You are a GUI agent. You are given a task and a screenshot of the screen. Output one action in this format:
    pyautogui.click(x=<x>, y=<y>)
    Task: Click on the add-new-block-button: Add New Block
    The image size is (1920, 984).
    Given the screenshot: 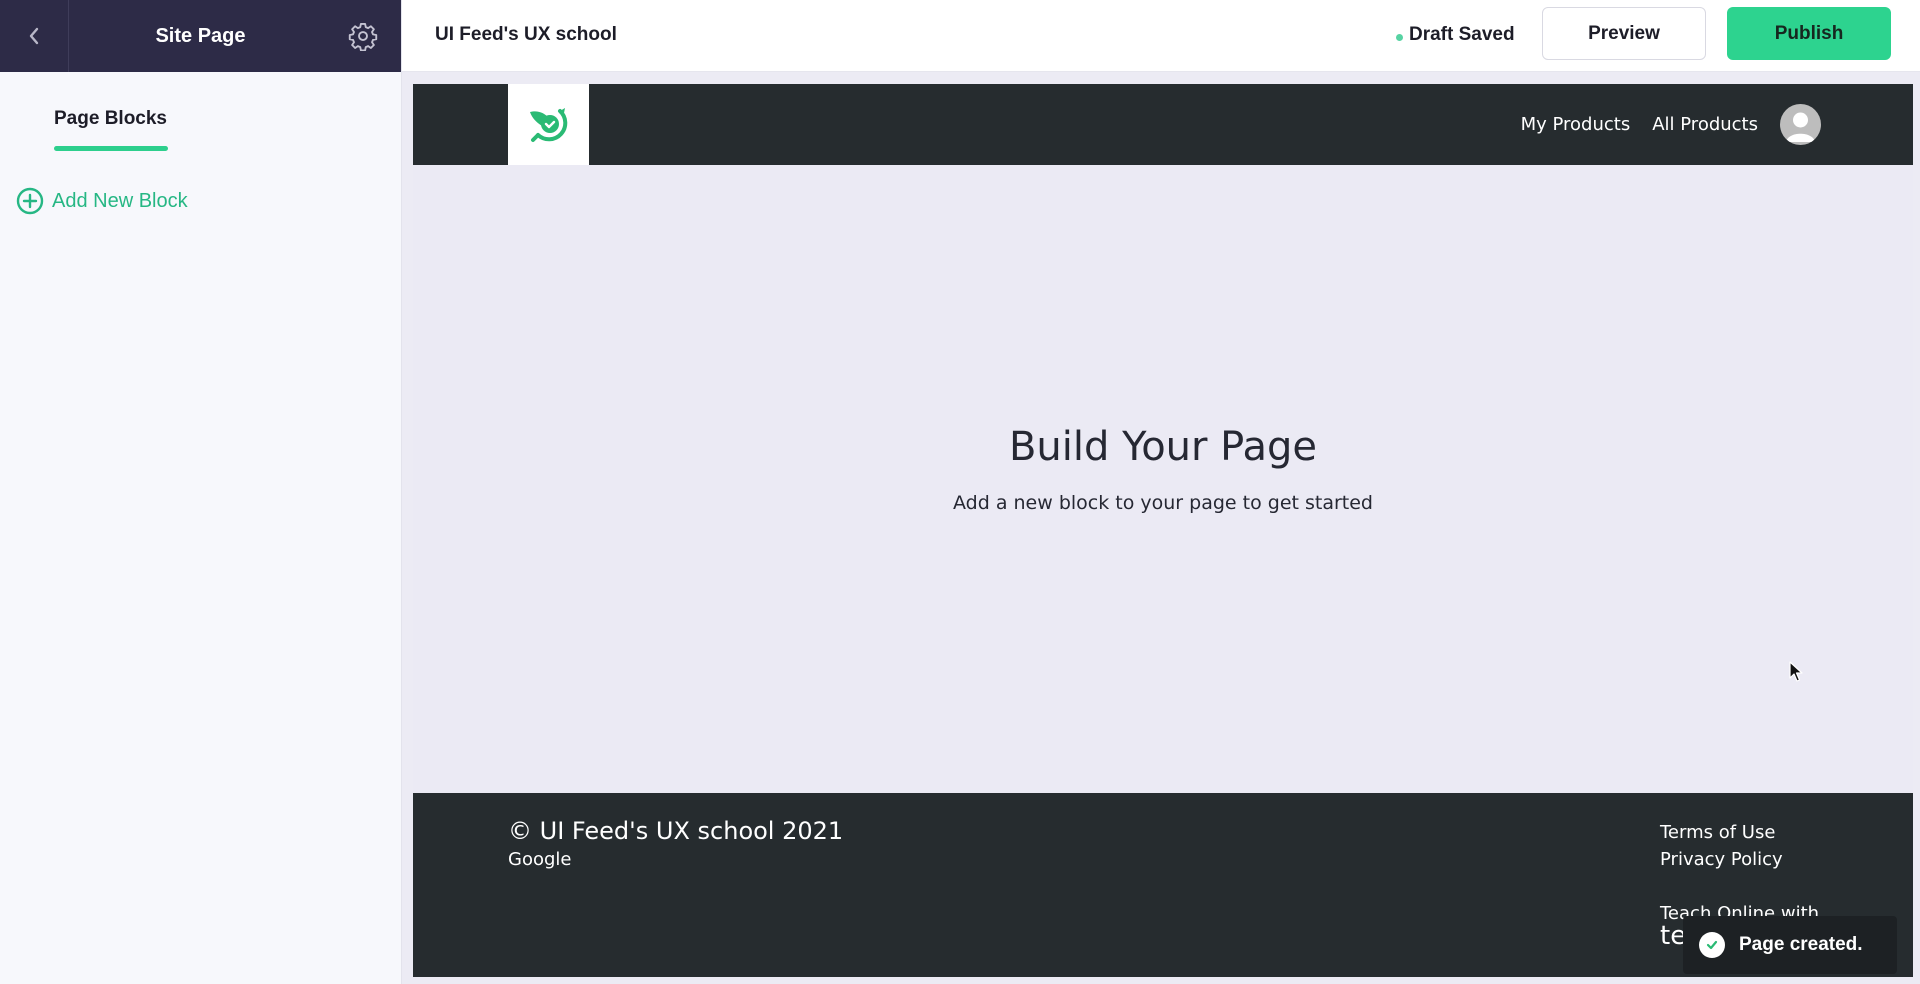 What is the action you would take?
    pyautogui.click(x=102, y=201)
    